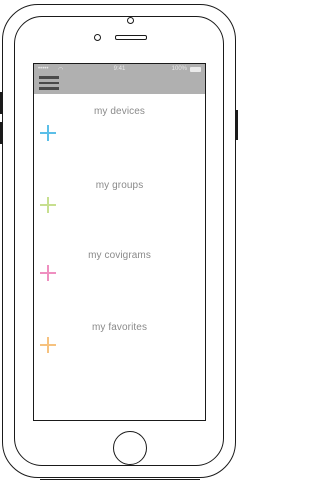 The height and width of the screenshot is (482, 320). I want to click on menu-item-my-covigrams: my covigrams, so click(119, 268).